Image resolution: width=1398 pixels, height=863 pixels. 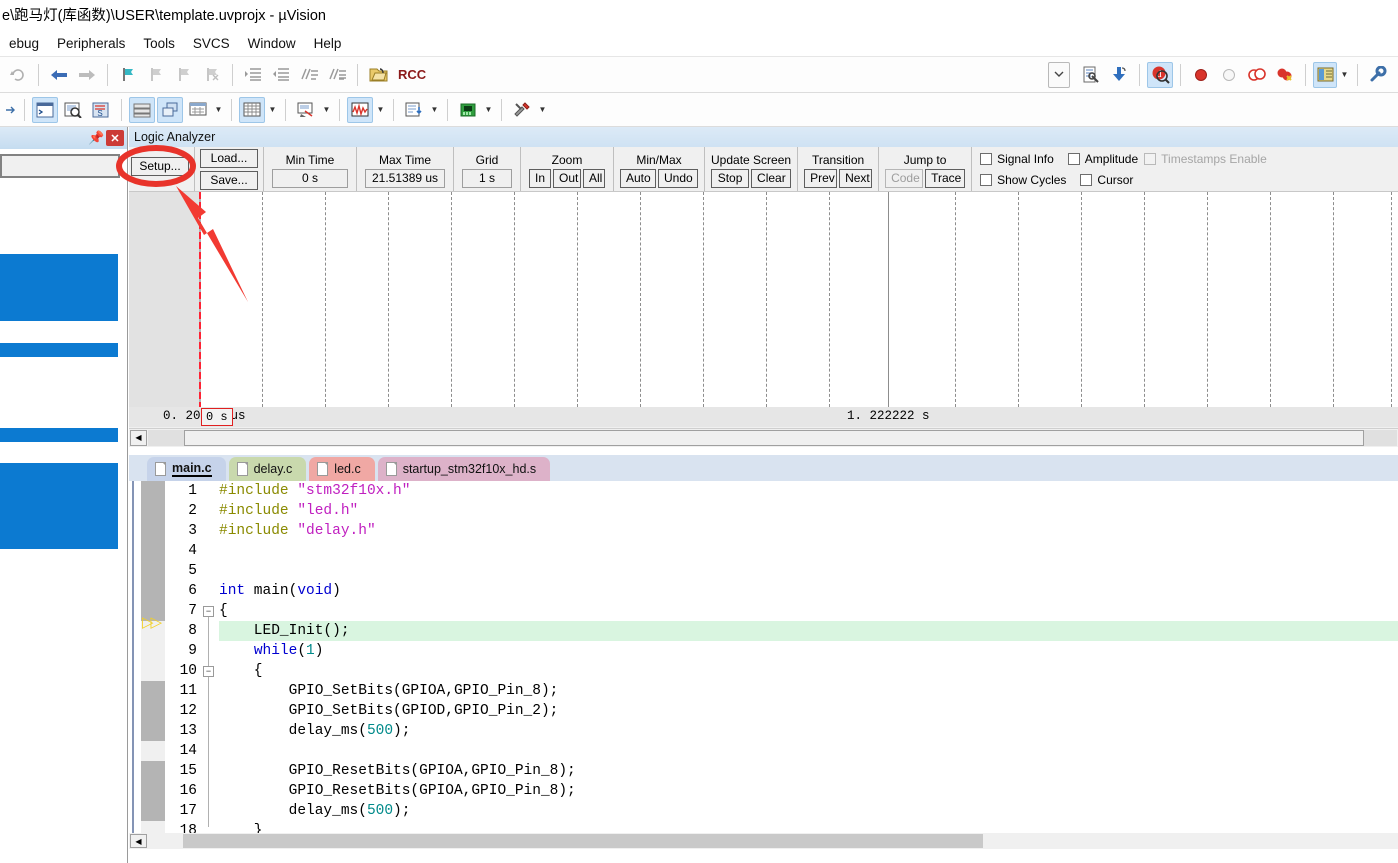 What do you see at coordinates (638, 178) in the screenshot?
I see `minmax-auto-button: Auto` at bounding box center [638, 178].